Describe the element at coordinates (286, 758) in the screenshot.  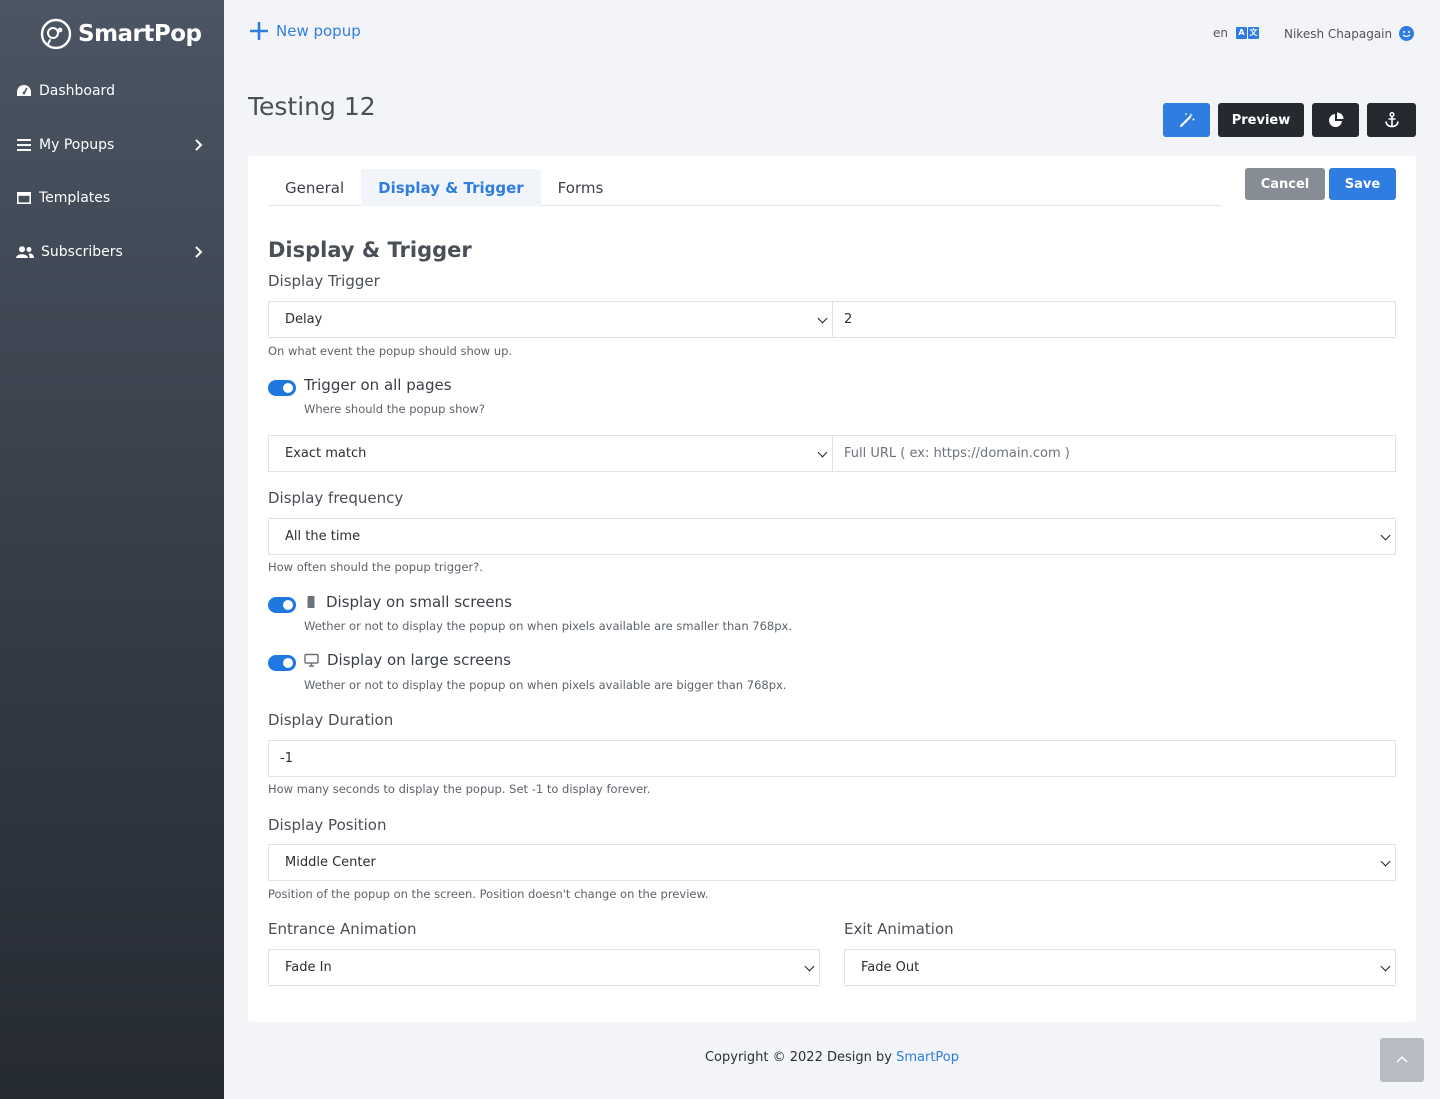
I see `display-duration-value: -1` at that location.